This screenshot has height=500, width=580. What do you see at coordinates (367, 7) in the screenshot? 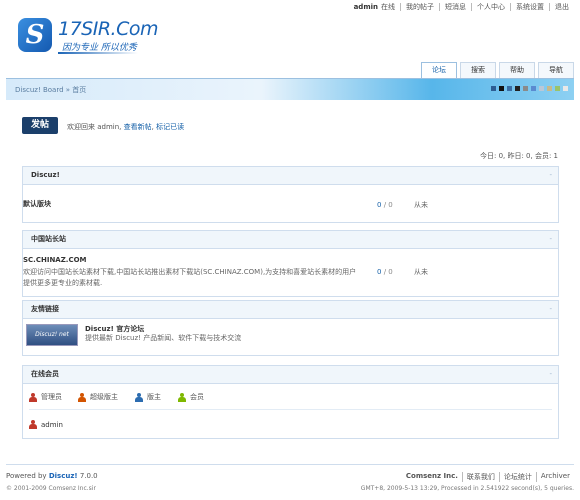
I see `current-user: admin` at bounding box center [367, 7].